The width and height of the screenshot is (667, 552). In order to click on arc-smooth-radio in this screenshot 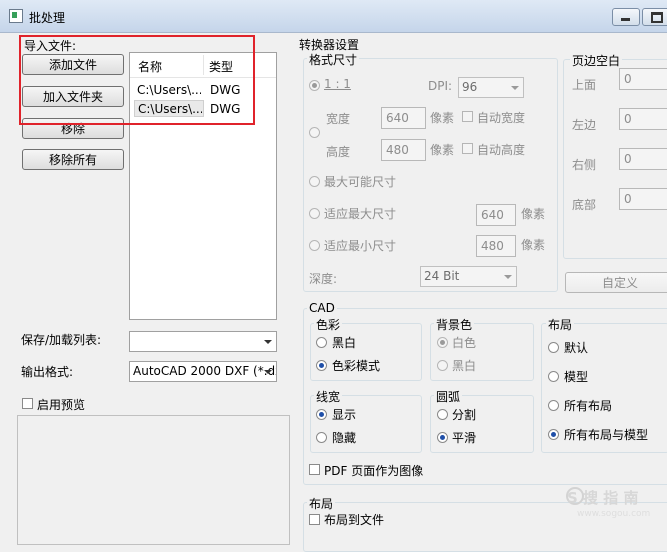, I will do `click(442, 437)`.